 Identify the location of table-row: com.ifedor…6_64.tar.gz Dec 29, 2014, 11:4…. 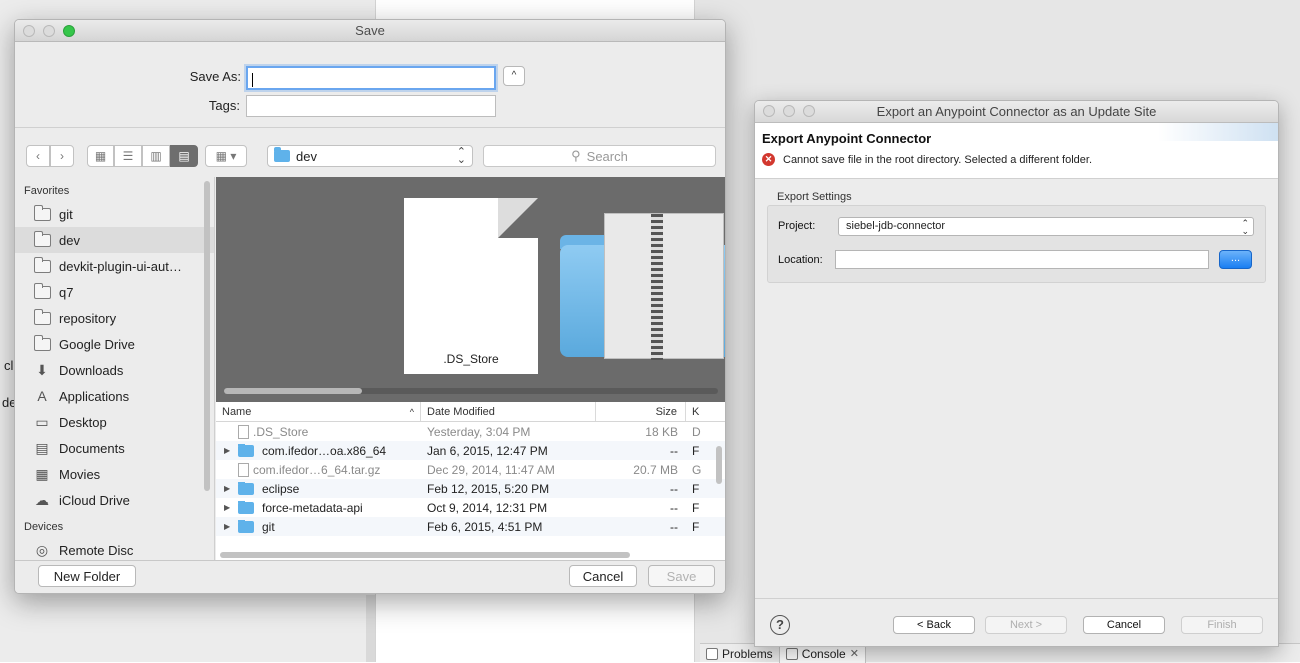
(470, 469).